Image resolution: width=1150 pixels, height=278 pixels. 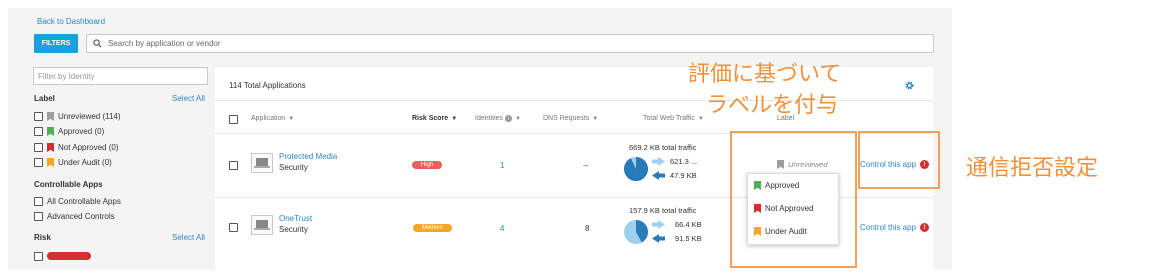 What do you see at coordinates (663, 147) in the screenshot?
I see `total-traffic-value: 669.2 KB total traffic` at bounding box center [663, 147].